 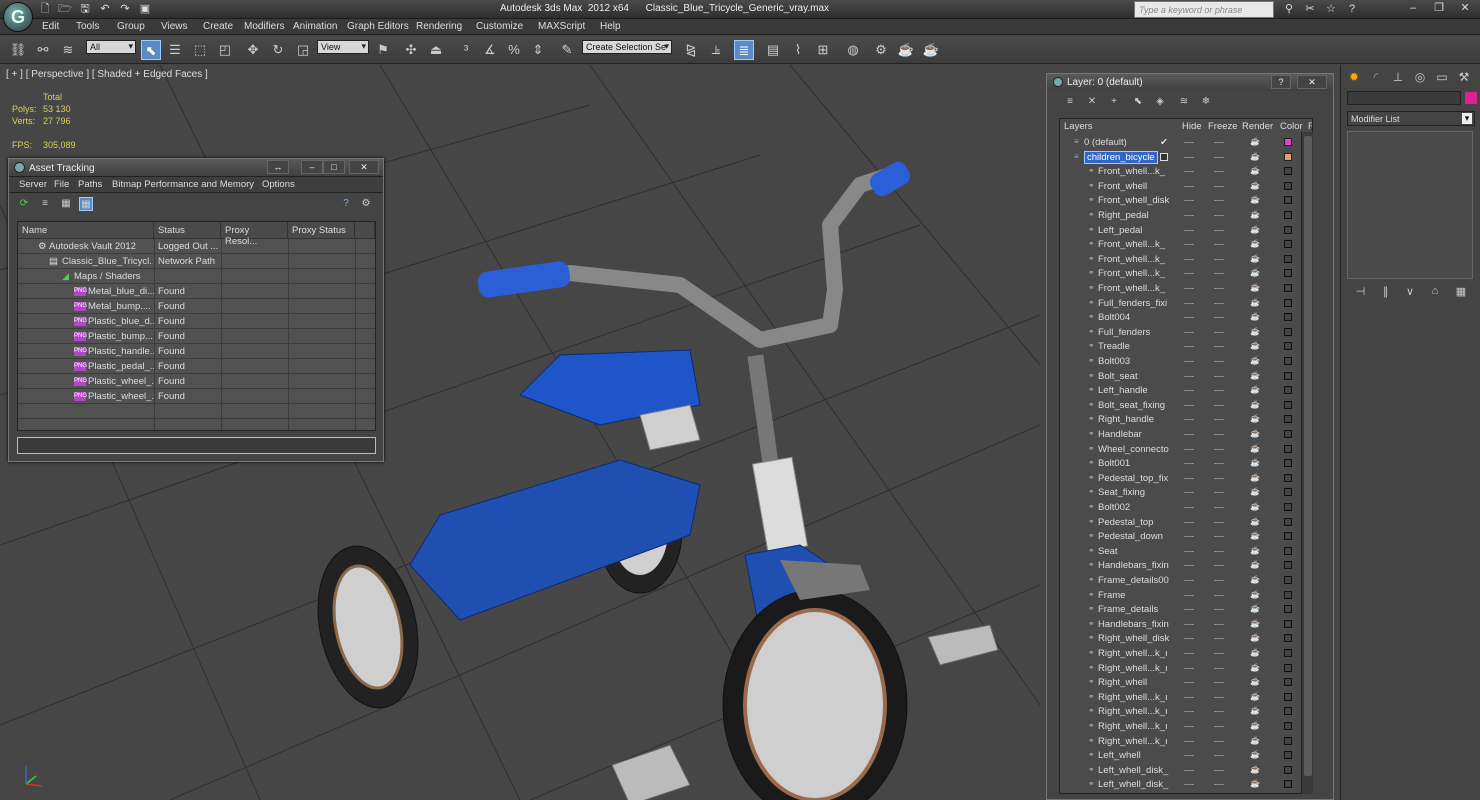 What do you see at coordinates (196, 321) in the screenshot?
I see `table-row: PNG Plastic_blue_d... Found` at bounding box center [196, 321].